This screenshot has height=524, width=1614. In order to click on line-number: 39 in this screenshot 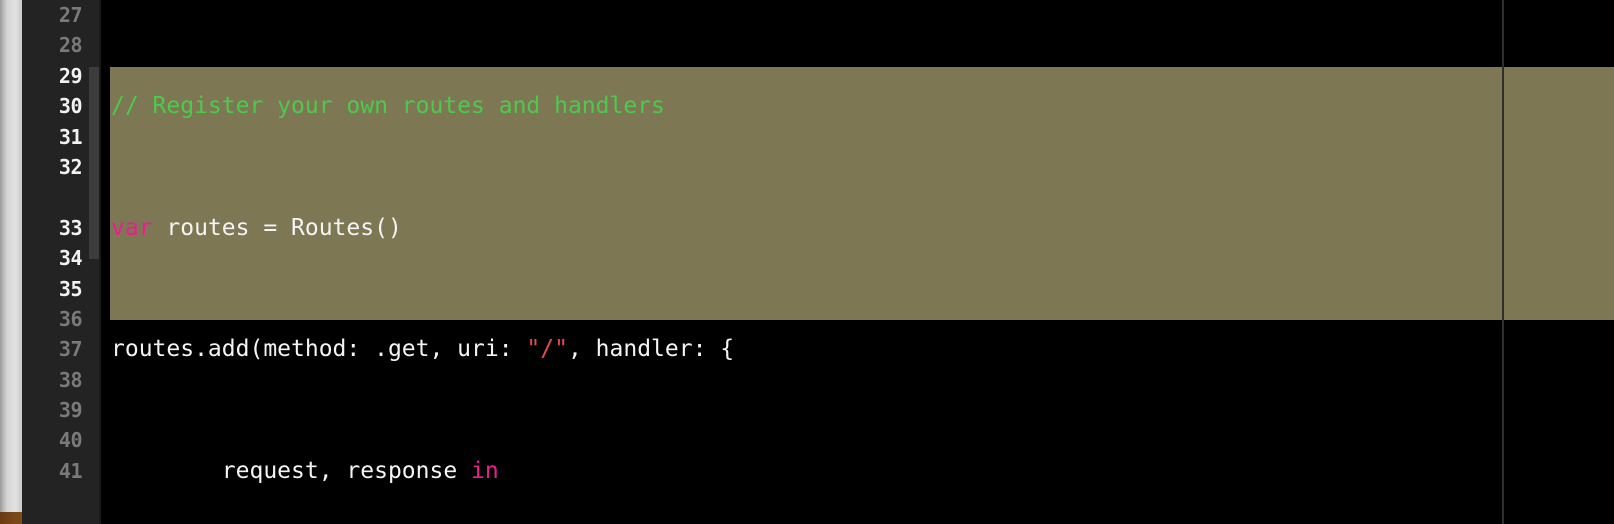, I will do `click(52, 410)`.